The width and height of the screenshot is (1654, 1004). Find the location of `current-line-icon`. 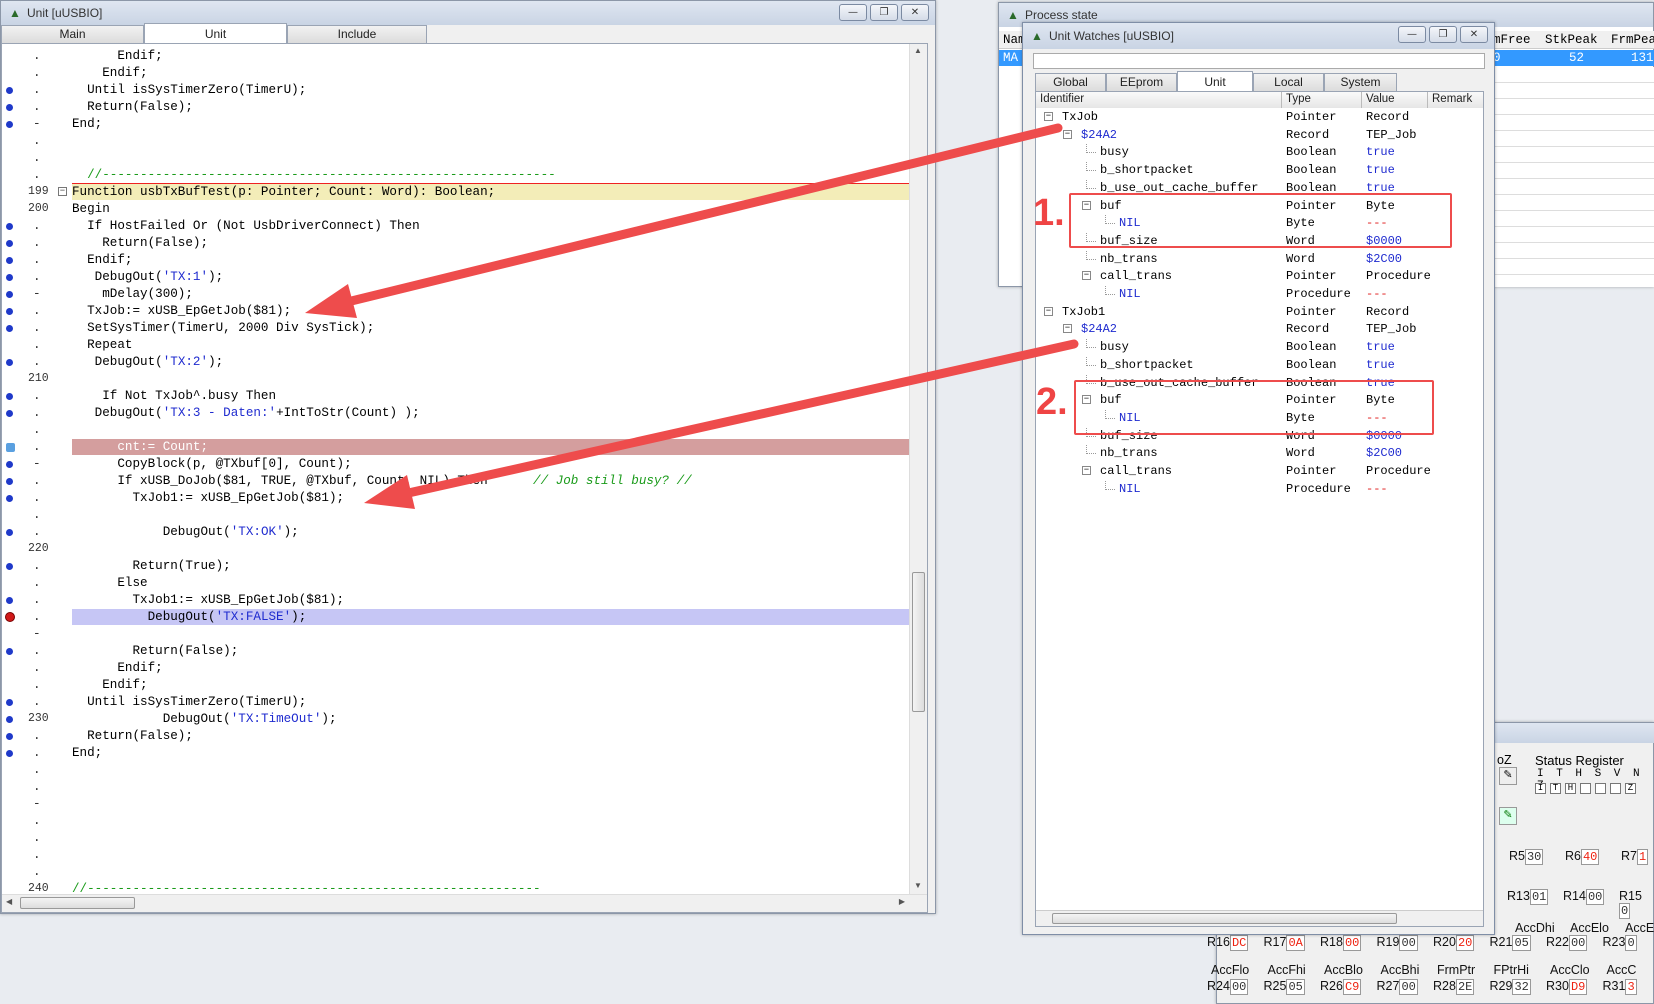

current-line-icon is located at coordinates (10, 447).